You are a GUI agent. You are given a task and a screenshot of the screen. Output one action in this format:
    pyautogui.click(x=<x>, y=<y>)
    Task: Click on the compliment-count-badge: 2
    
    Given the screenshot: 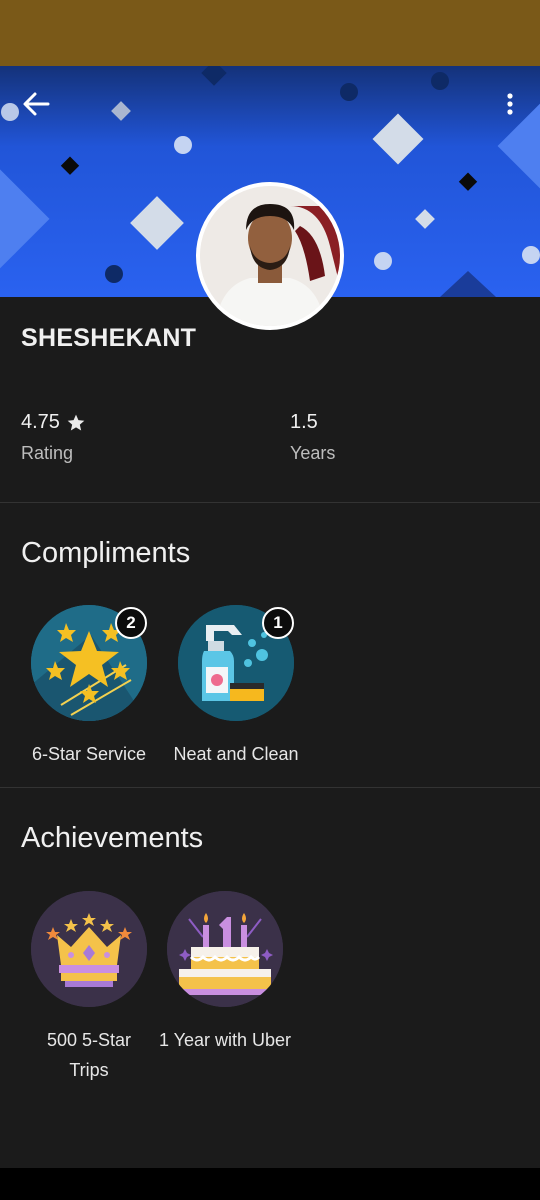 What is the action you would take?
    pyautogui.click(x=131, y=623)
    